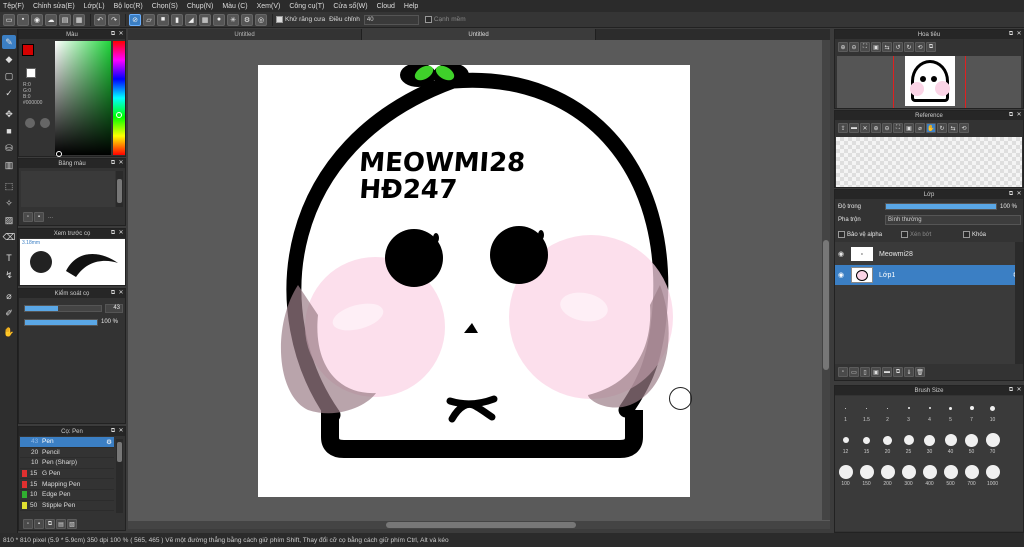  What do you see at coordinates (953, 128) in the screenshot?
I see `flip-icon: ⇆` at bounding box center [953, 128].